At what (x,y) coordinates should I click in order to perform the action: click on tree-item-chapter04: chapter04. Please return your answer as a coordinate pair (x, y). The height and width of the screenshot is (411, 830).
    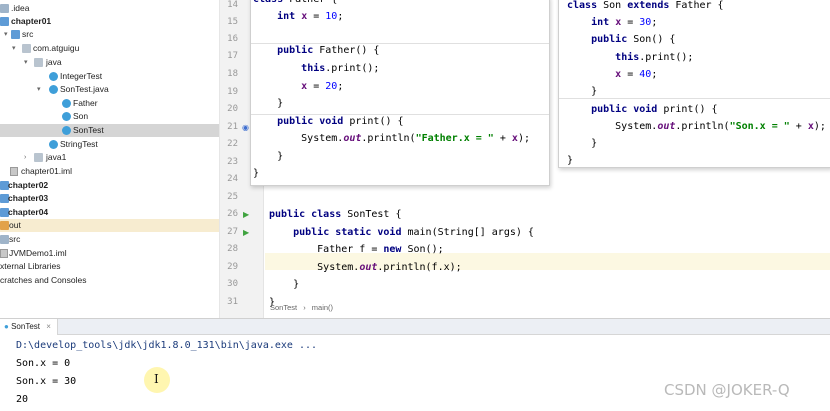
    Looking at the image, I should click on (109, 212).